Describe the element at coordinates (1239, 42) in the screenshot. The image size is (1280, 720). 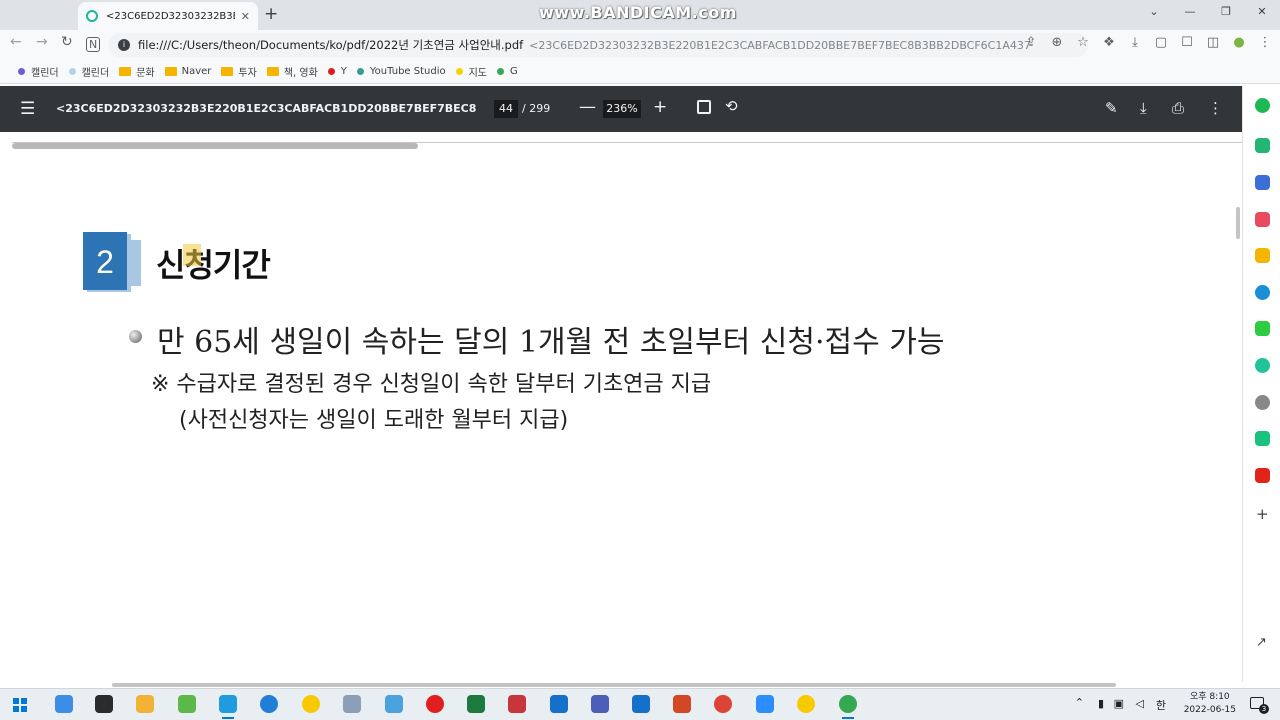
I see `profile-avatar: ●` at that location.